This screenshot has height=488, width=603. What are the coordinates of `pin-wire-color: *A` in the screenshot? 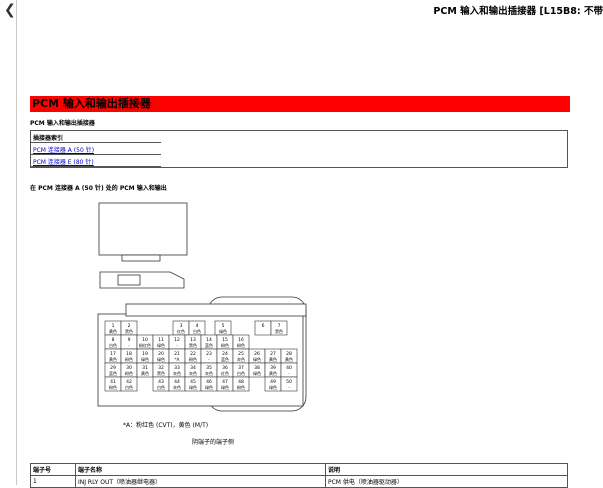 It's located at (177, 359).